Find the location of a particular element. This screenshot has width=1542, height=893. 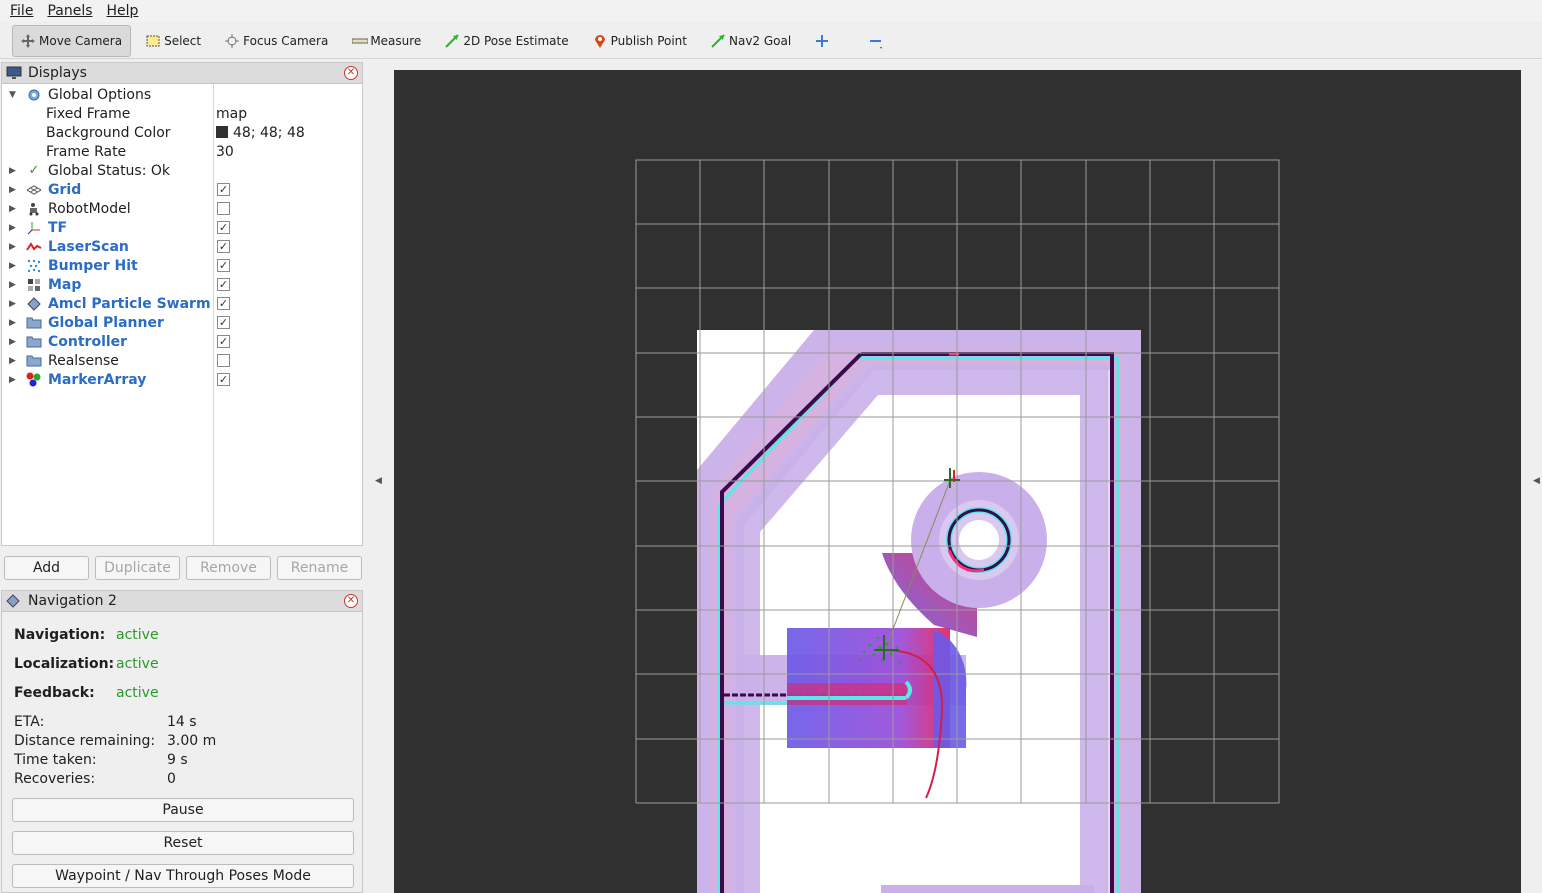

measure-button: Measure is located at coordinates (386, 41).